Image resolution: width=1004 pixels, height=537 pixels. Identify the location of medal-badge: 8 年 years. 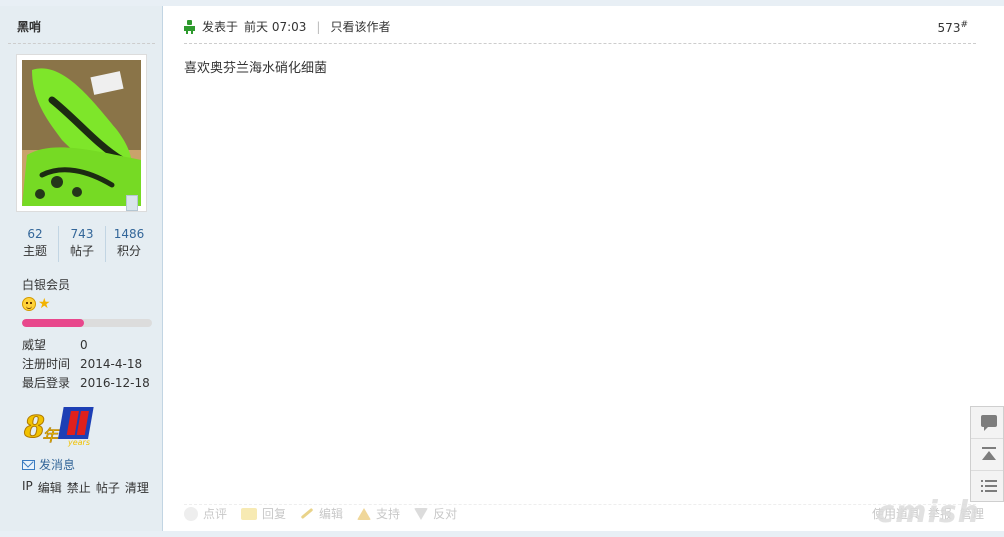
(61, 426).